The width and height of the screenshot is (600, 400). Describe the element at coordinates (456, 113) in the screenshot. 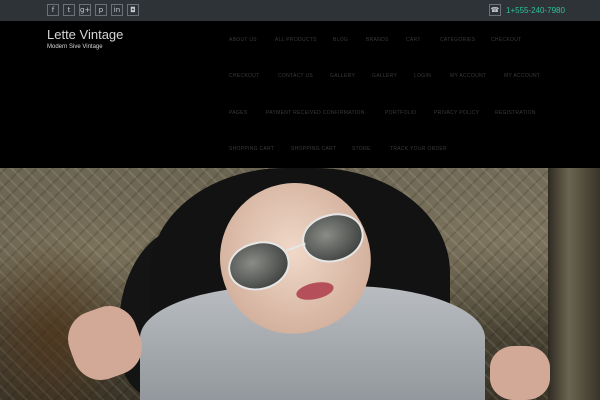

I see `nav-item-privacy-policy: PRIVACY POLICY` at that location.